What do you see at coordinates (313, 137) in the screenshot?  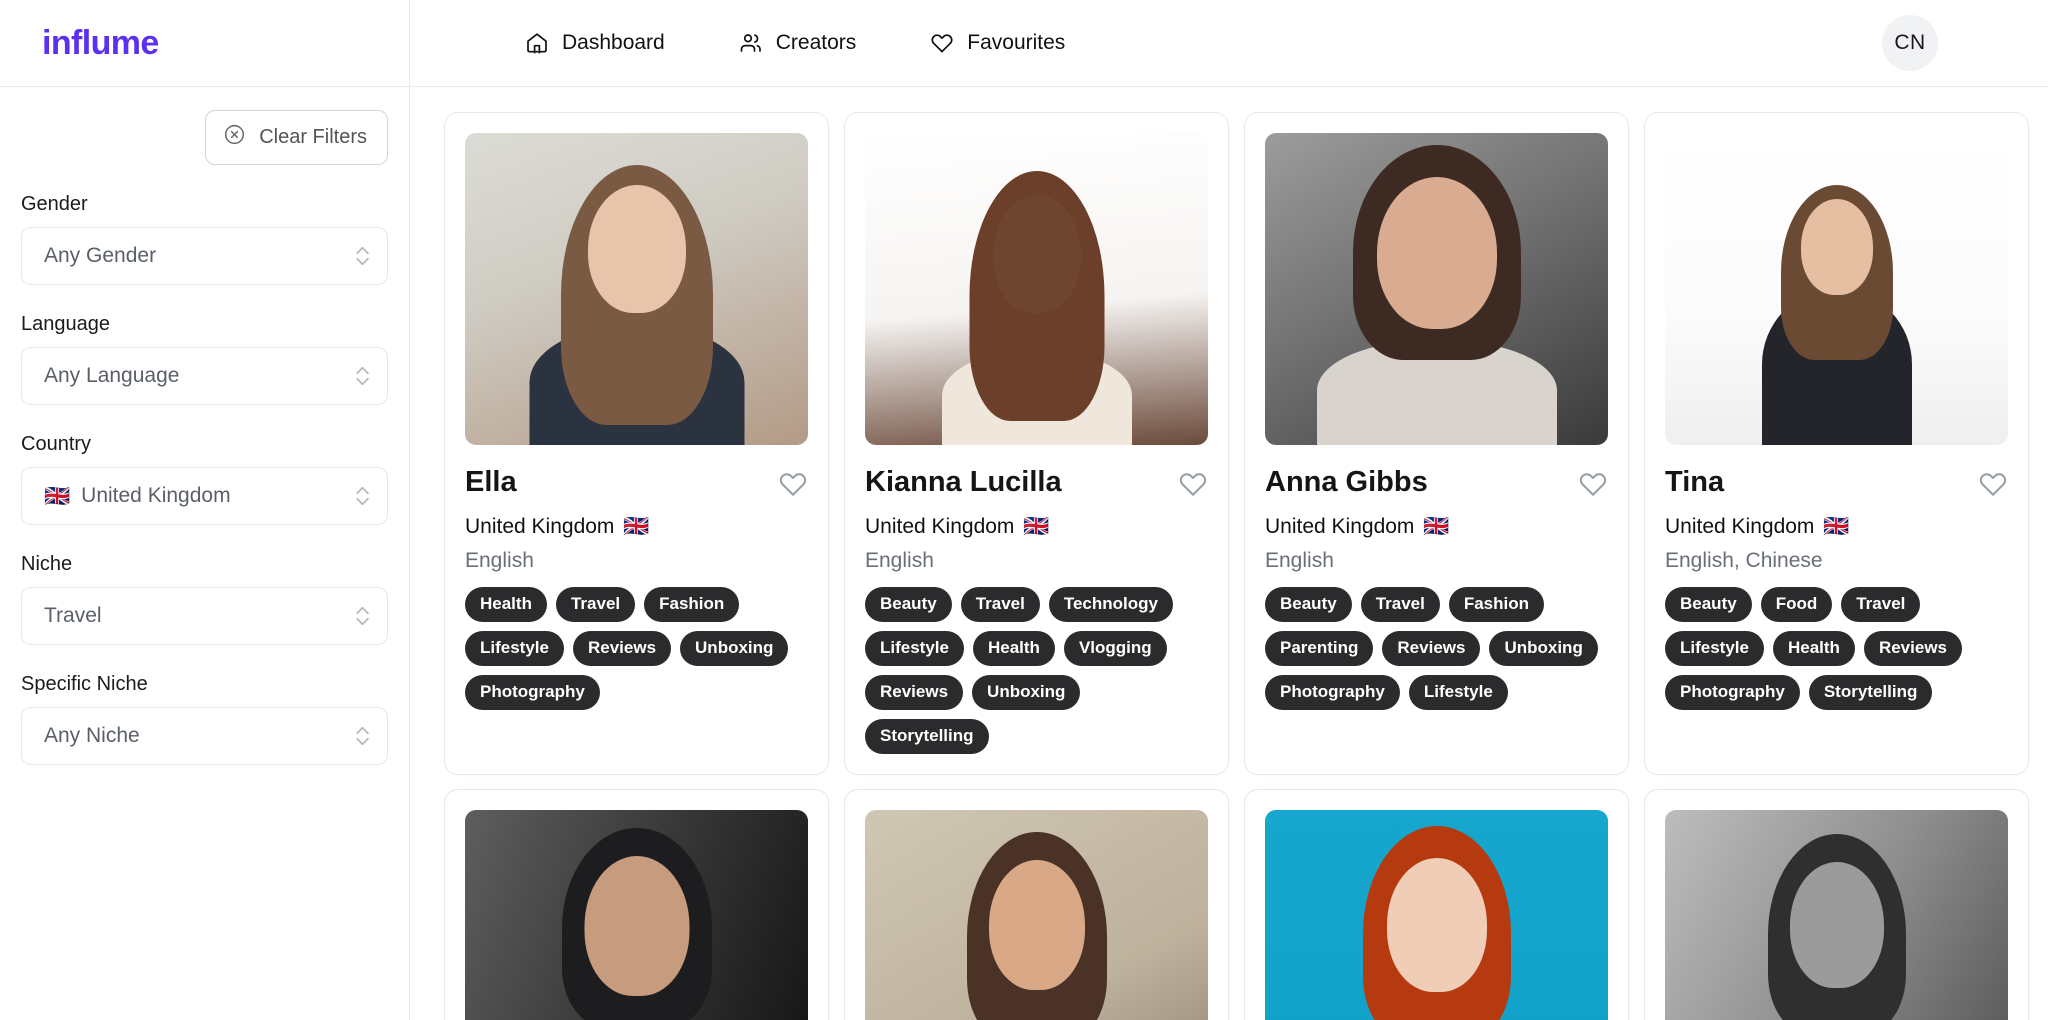 I see `clear-filters-label: Clear Filters` at bounding box center [313, 137].